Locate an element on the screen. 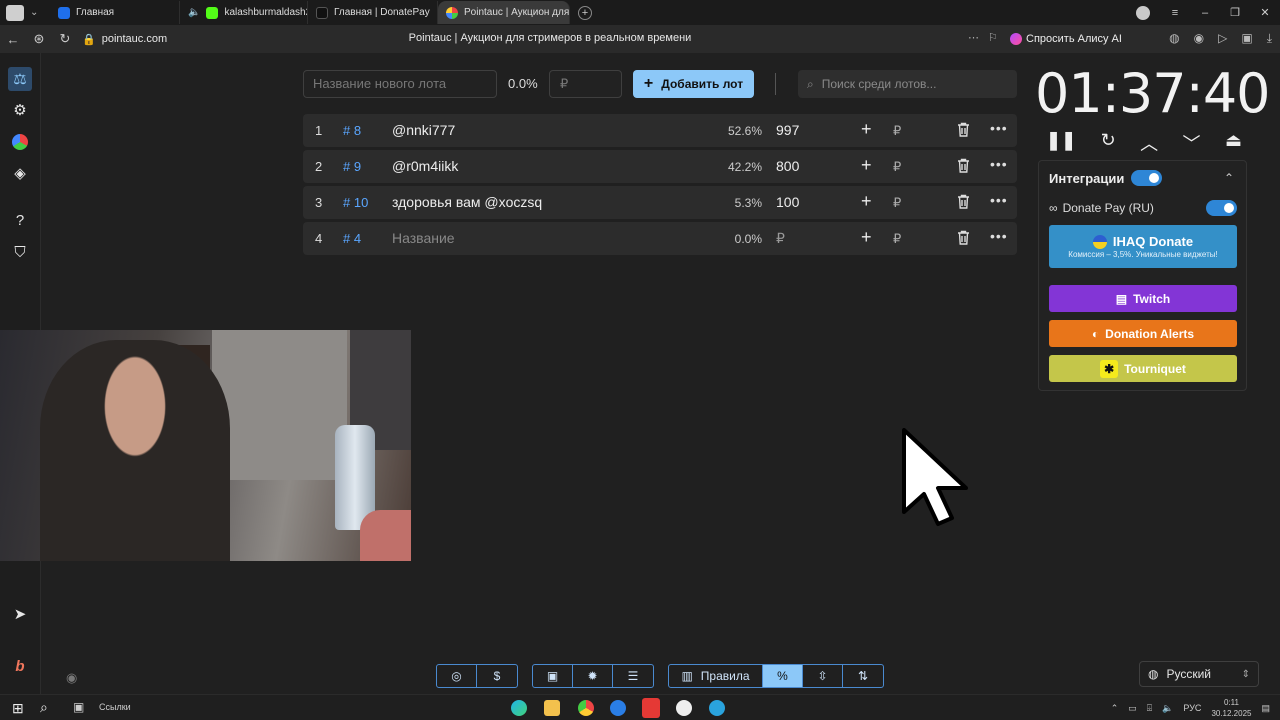 The image size is (1280, 720). lot-name: здоровья вам @xoczsq is located at coordinates (467, 202).